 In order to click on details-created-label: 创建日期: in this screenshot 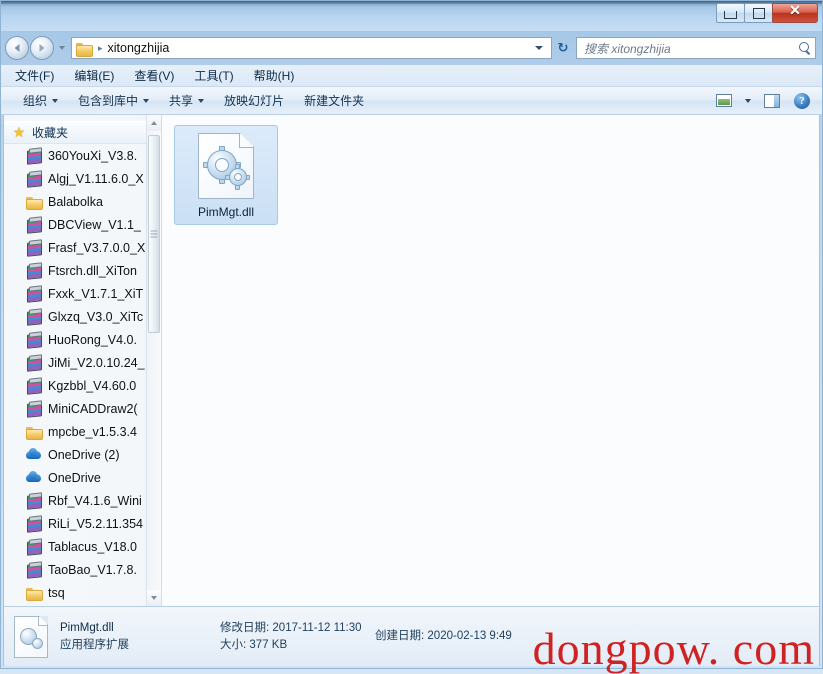, I will do `click(399, 636)`.